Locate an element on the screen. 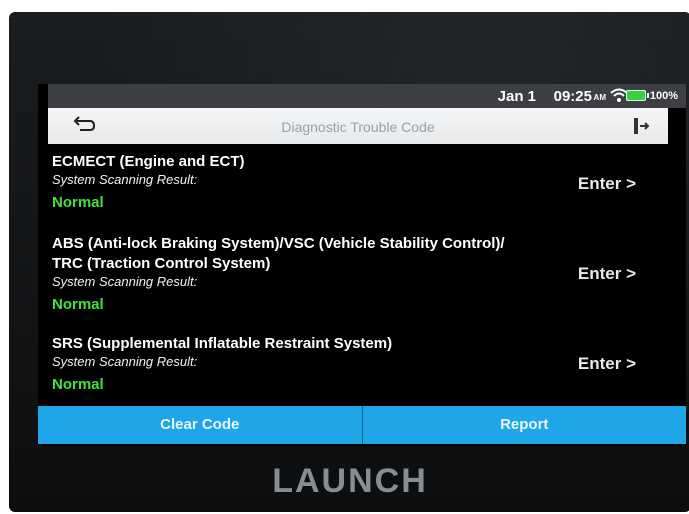 This screenshot has height=514, width=689. status-time: 09:25 is located at coordinates (572, 96).